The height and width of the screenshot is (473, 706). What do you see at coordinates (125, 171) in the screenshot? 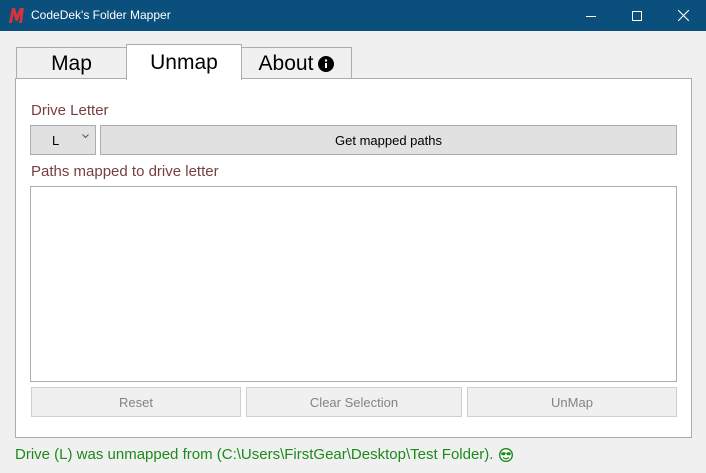
I see `paths-mapped-label: Paths mapped to drive letter` at bounding box center [125, 171].